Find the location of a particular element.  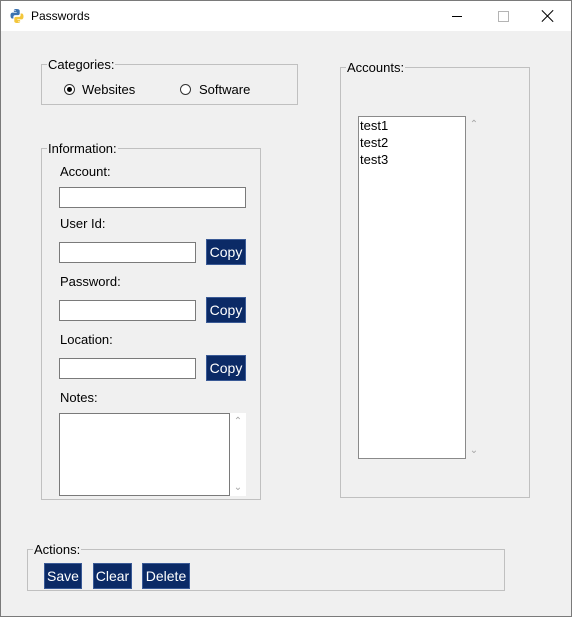

categories-group: Categories: Websites Software is located at coordinates (169, 81).